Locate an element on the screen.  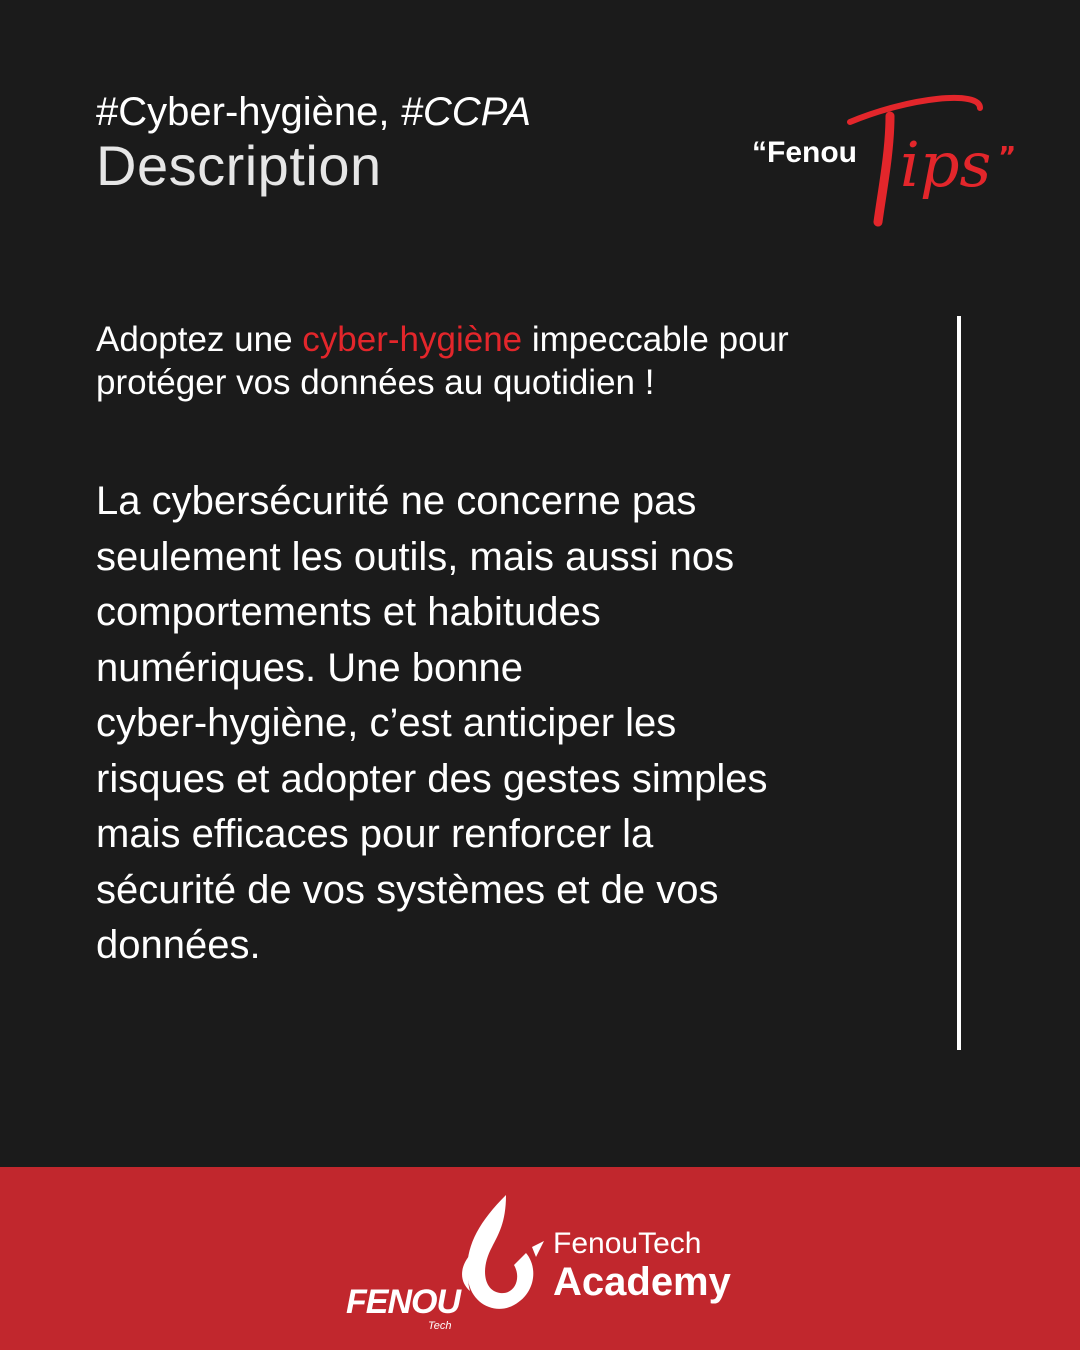
footer-logo-text: FENOU is located at coordinates (403, 1302).